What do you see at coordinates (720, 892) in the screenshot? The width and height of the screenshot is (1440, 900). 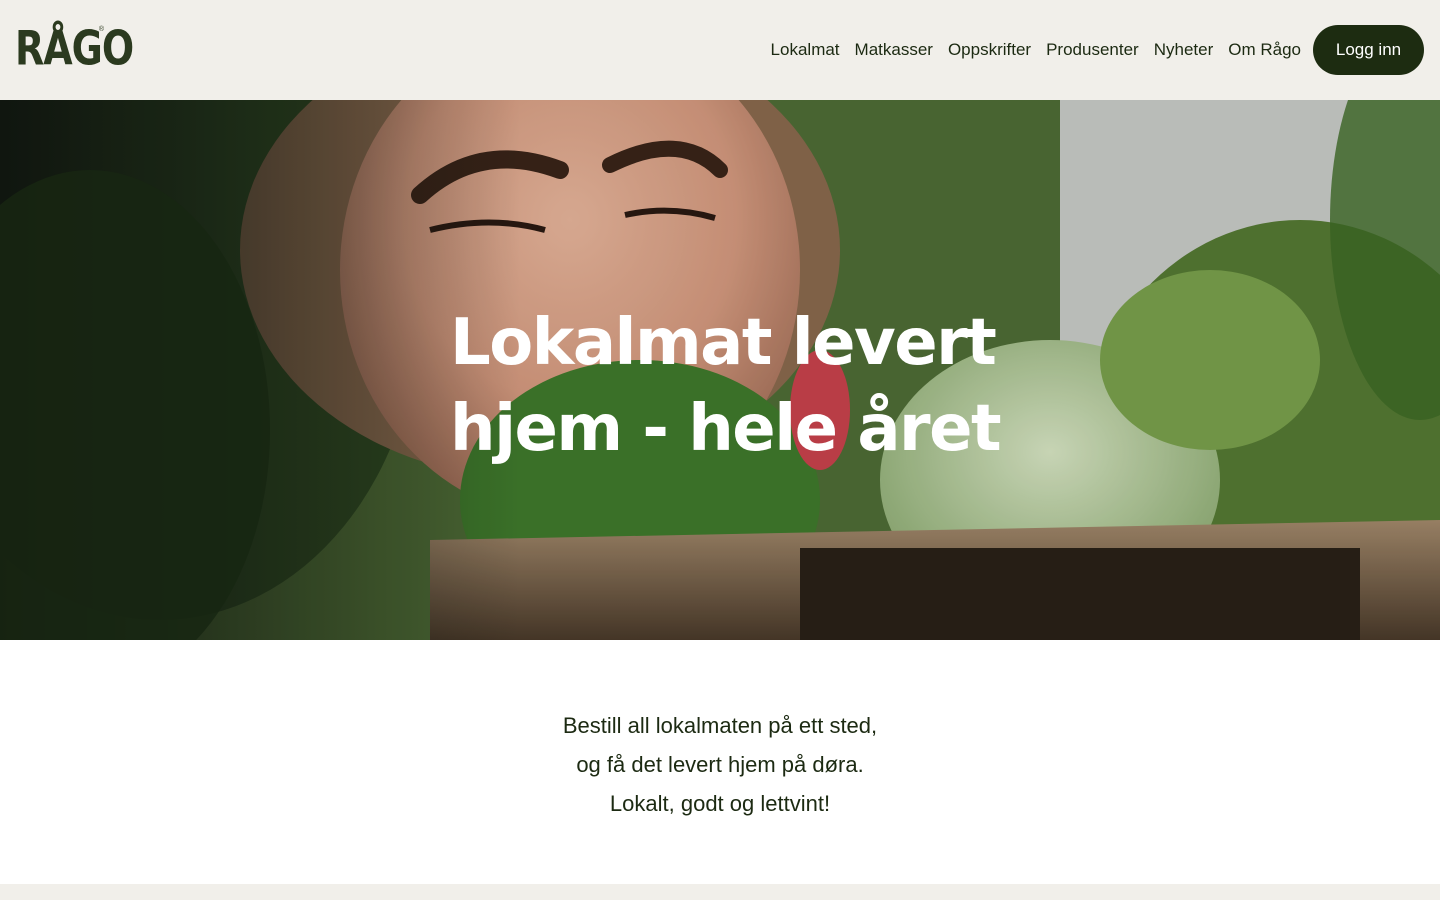 I see `next-section-strip` at bounding box center [720, 892].